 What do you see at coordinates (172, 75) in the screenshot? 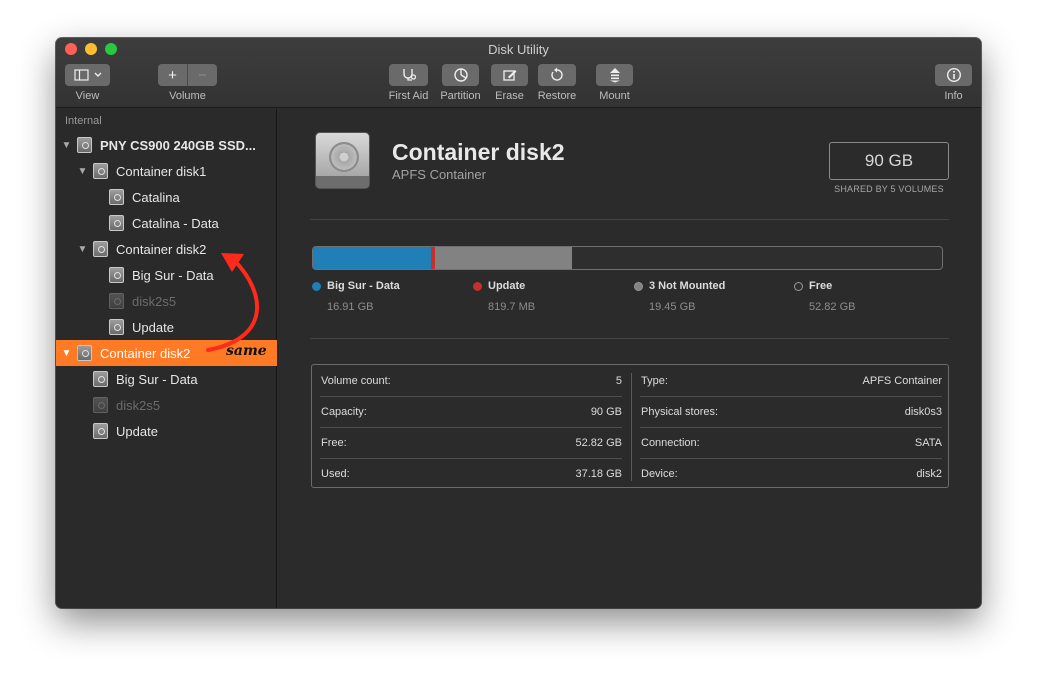
I see `add-volume-button: +` at bounding box center [172, 75].